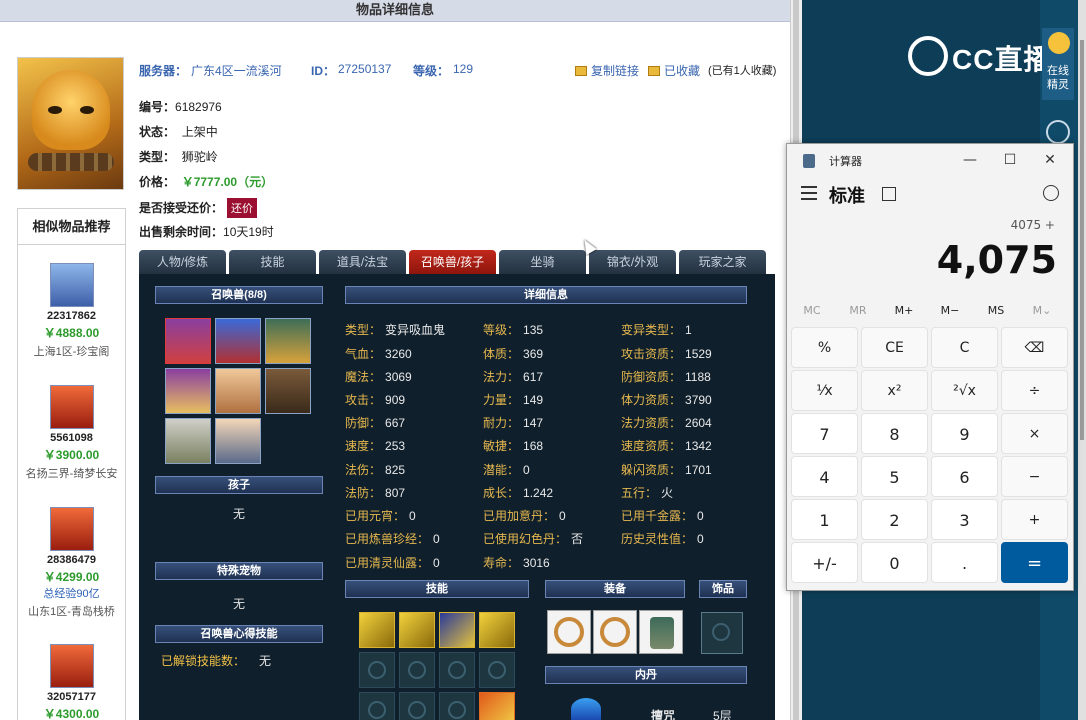 This screenshot has height=720, width=1086. I want to click on similar-item: 28386479 ￥4299.00 总经验90亿 山东1区-青岛栈桥, so click(71, 563).